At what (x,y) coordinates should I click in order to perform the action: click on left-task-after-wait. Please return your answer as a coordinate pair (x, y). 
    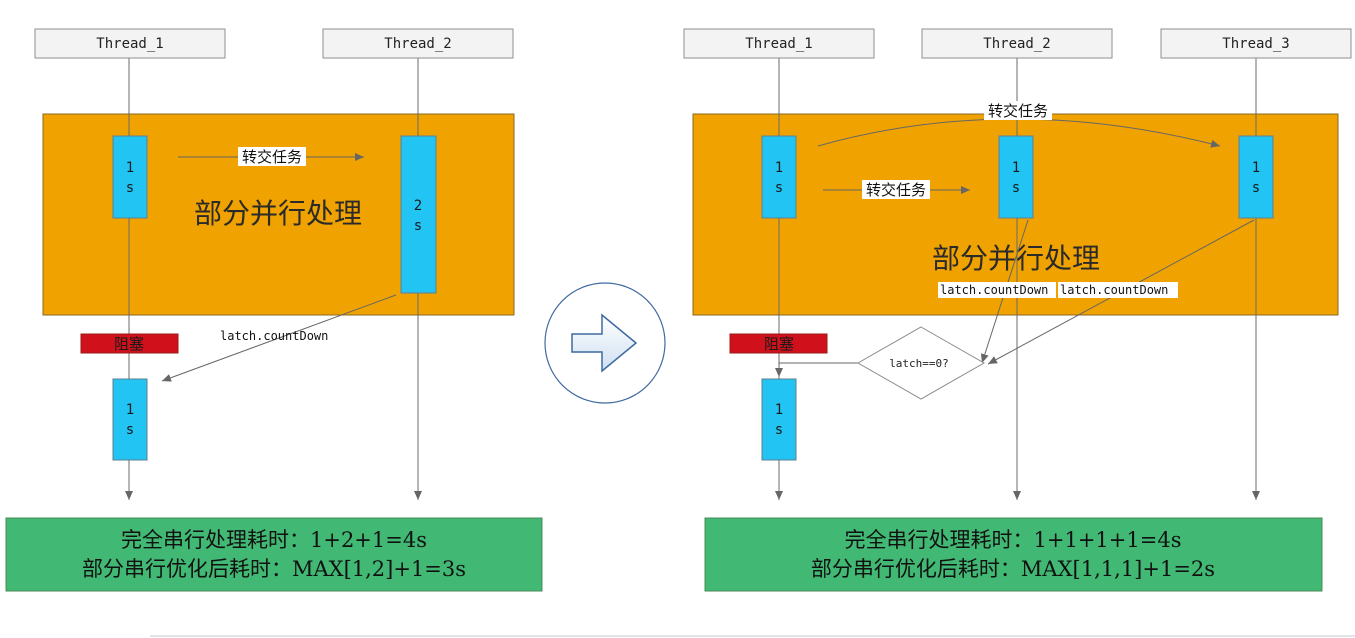
    Looking at the image, I should click on (130, 419).